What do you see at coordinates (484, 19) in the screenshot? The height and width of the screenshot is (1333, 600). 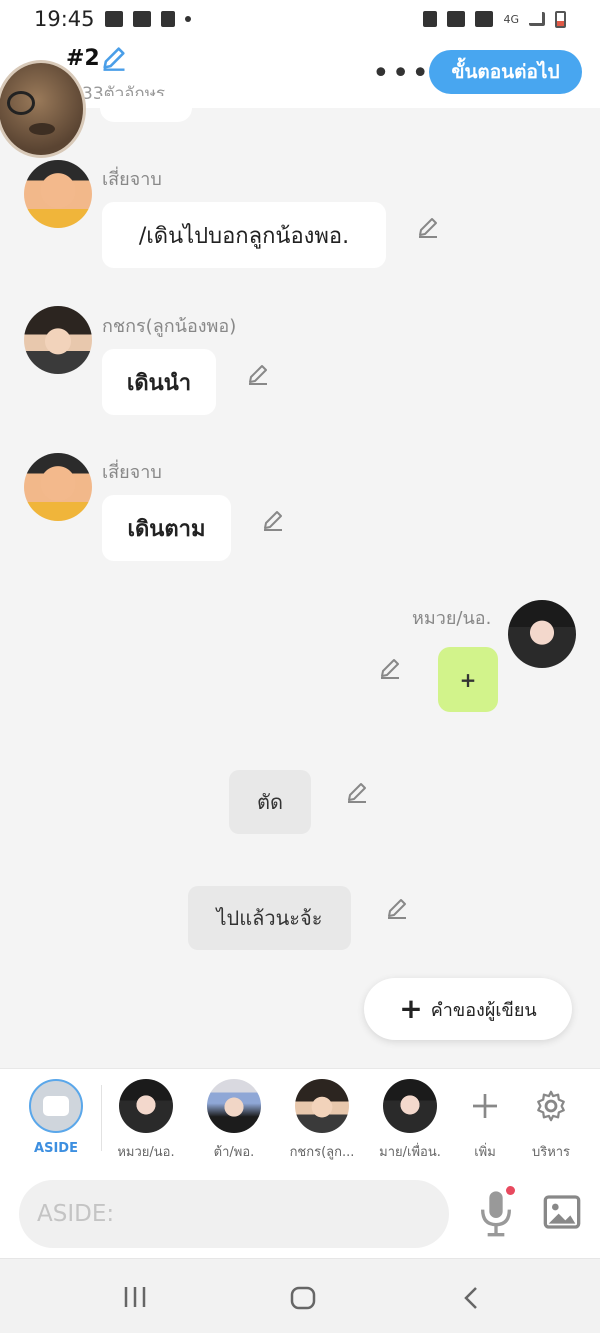 I see `mute-icon` at bounding box center [484, 19].